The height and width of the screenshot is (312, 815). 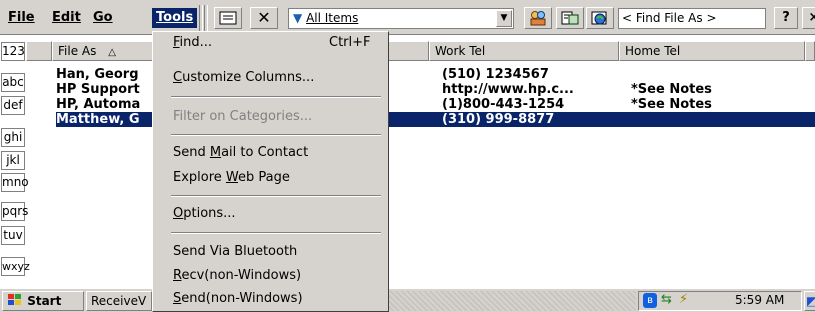 What do you see at coordinates (401, 18) in the screenshot?
I see `category-filter-select: ▼ All Items ▼` at bounding box center [401, 18].